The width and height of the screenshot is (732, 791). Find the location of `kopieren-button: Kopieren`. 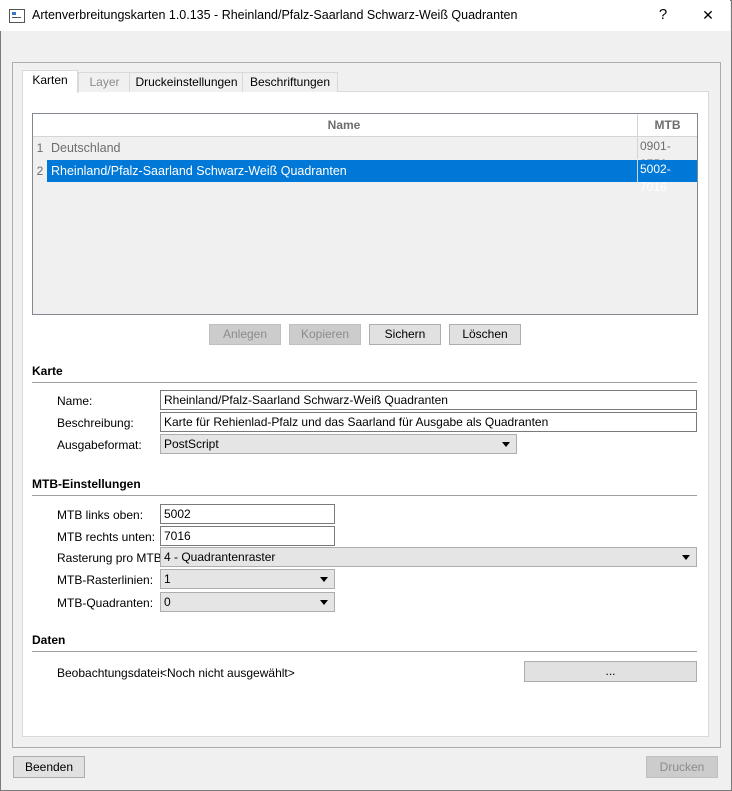

kopieren-button: Kopieren is located at coordinates (325, 334).